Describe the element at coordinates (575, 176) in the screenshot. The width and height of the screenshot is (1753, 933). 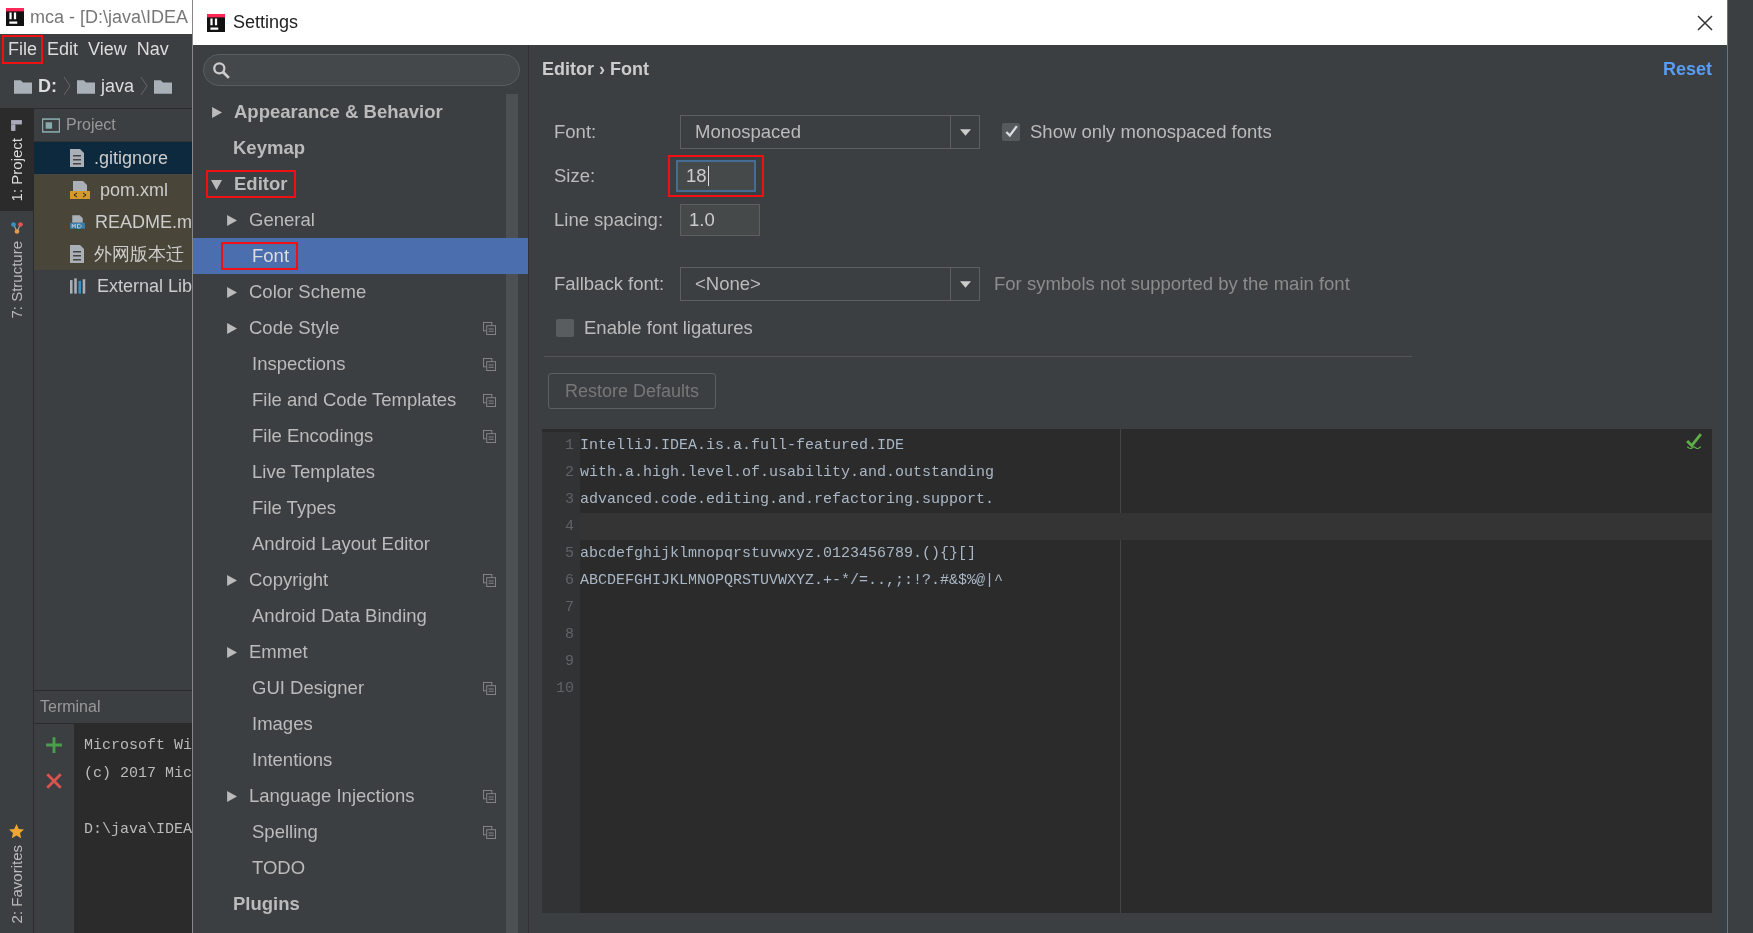
I see `field-label: Size:` at that location.